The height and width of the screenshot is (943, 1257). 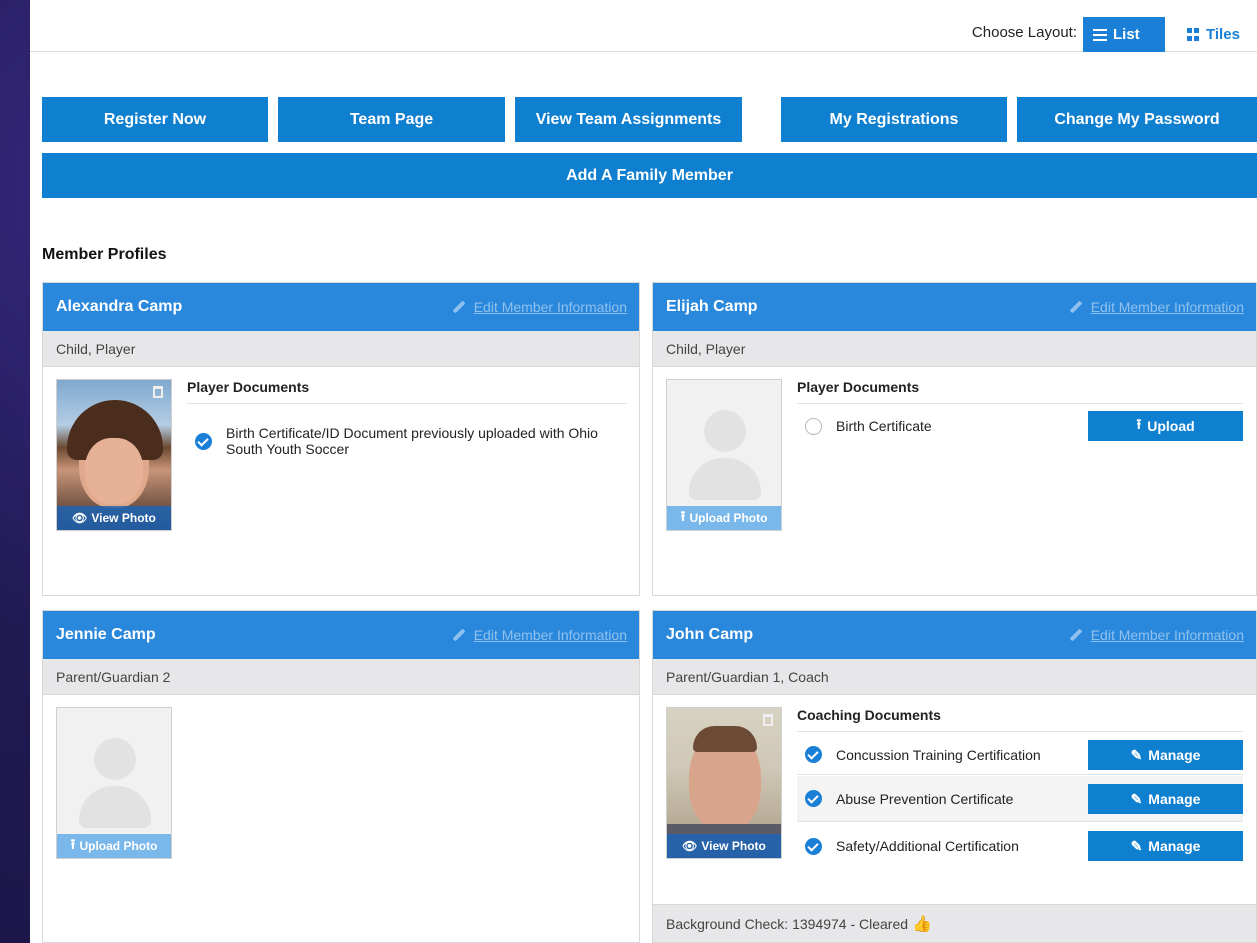 What do you see at coordinates (628, 119) in the screenshot?
I see `view-team-assignments-button: View Team Assignments` at bounding box center [628, 119].